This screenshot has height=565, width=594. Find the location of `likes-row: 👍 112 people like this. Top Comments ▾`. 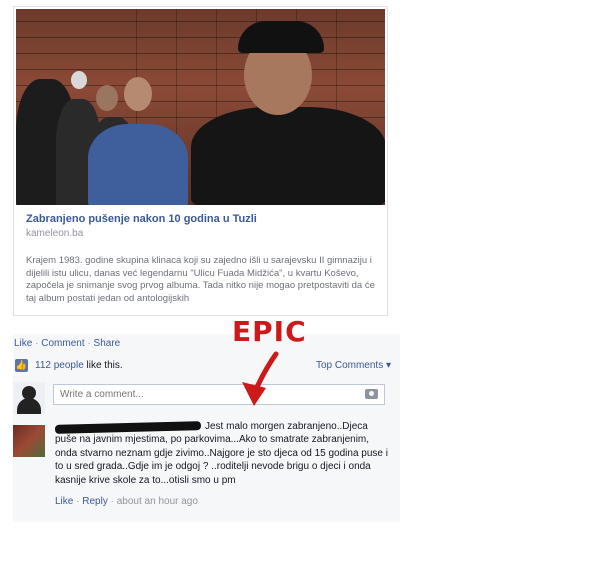

likes-row: 👍 112 people like this. Top Comments ▾ is located at coordinates (205, 367).